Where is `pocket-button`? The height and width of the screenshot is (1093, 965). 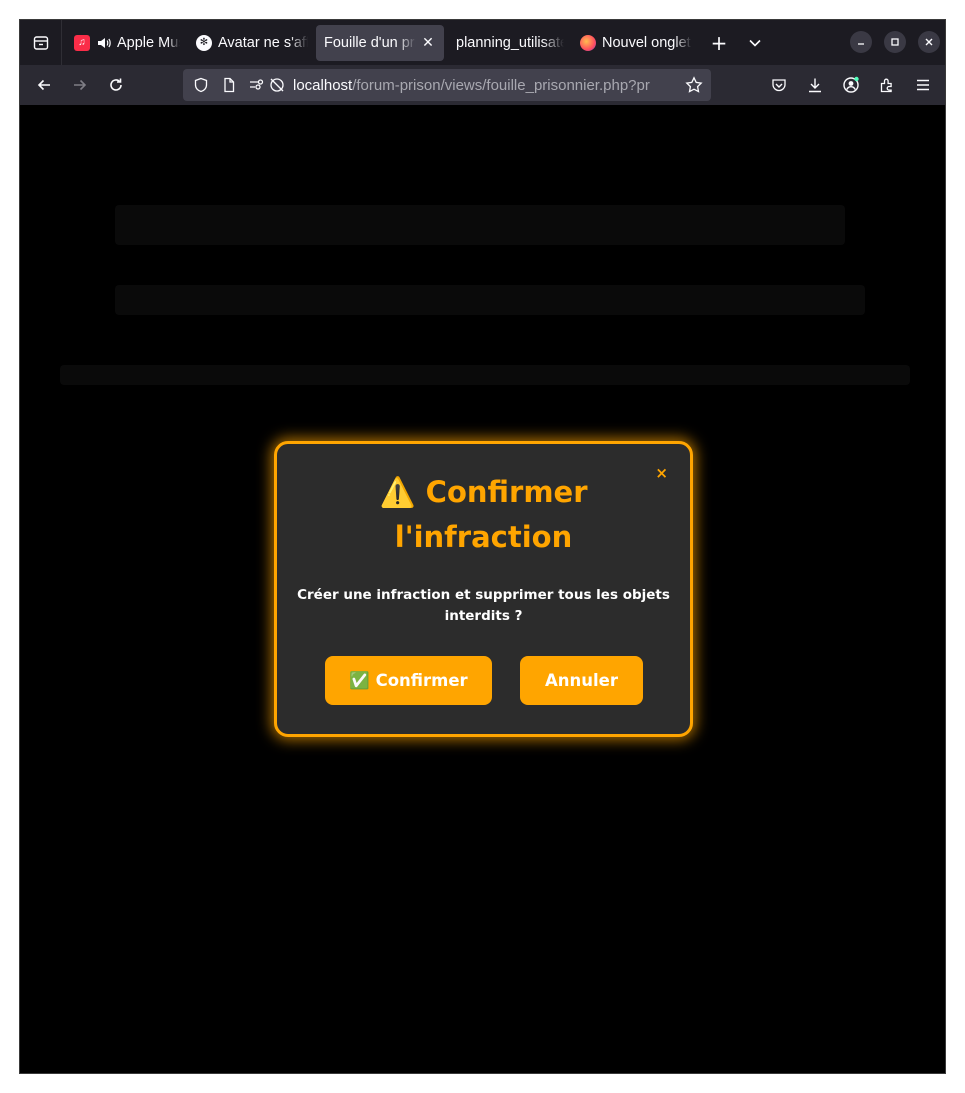 pocket-button is located at coordinates (779, 85).